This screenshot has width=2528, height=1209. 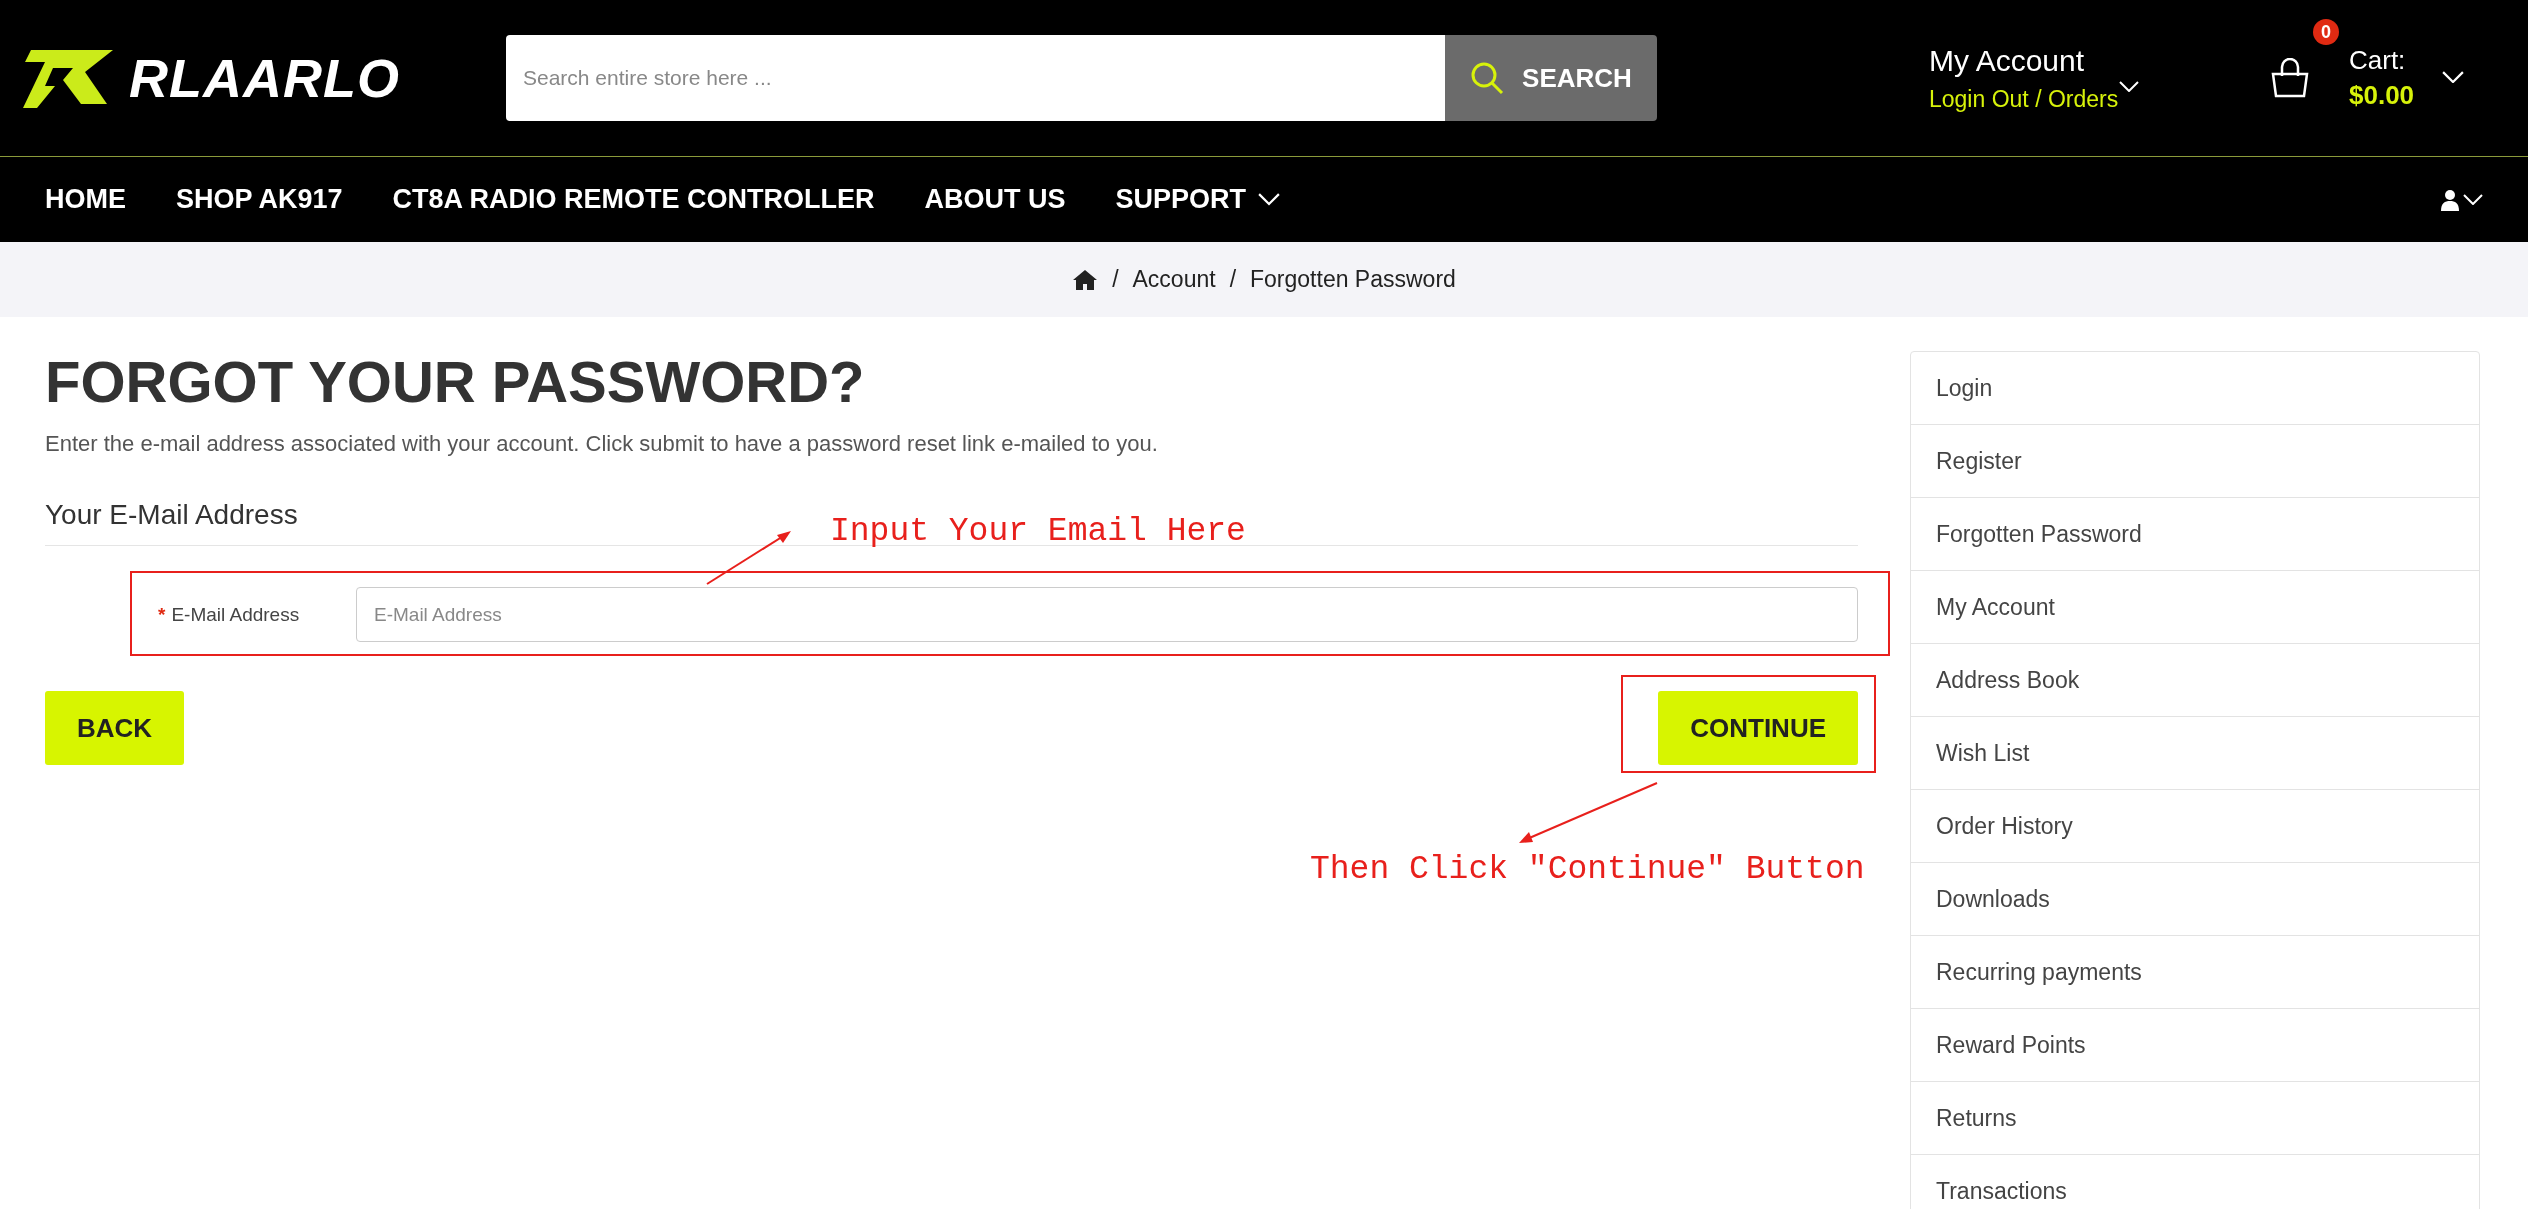 I want to click on account-menu-link: Transactions, so click(x=2195, y=1182).